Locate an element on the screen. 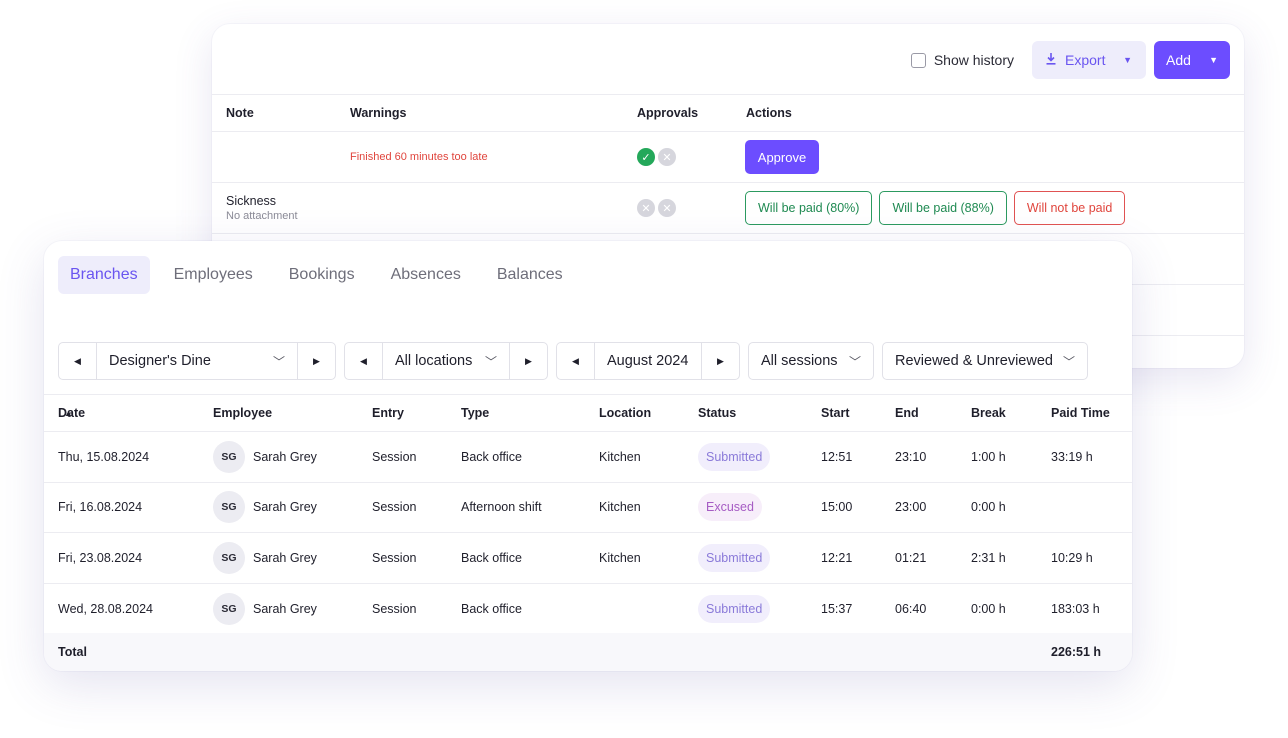 The width and height of the screenshot is (1288, 738). download-icon is located at coordinates (1051, 60).